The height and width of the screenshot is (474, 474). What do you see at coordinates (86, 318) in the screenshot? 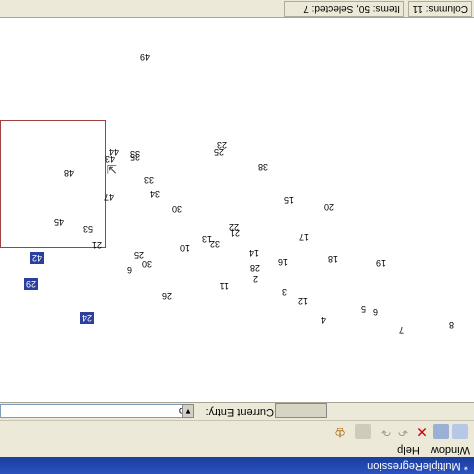
I see `selected-data-point: 24` at bounding box center [86, 318].